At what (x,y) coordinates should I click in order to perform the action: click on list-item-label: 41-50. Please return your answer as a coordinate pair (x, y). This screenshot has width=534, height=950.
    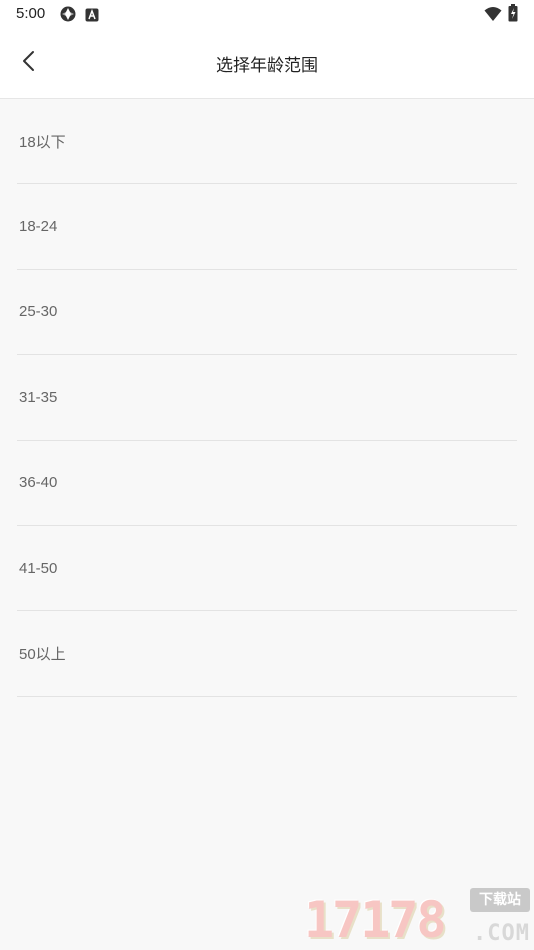
    Looking at the image, I should click on (38, 568).